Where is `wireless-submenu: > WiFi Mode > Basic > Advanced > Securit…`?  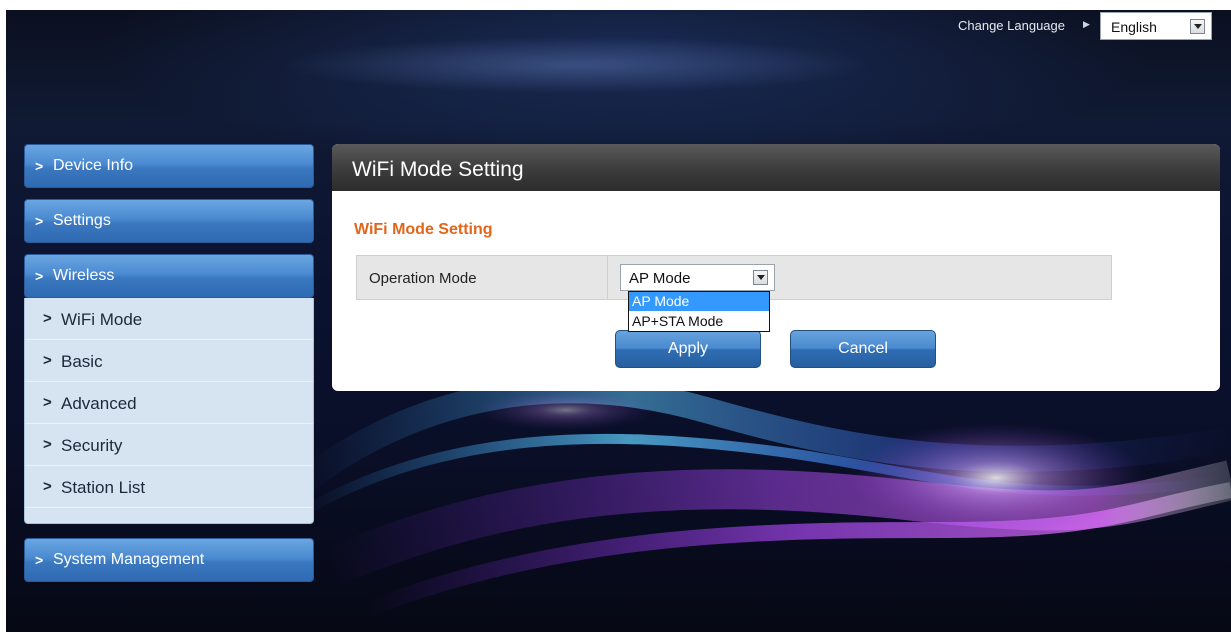 wireless-submenu: > WiFi Mode > Basic > Advanced > Securit… is located at coordinates (169, 411).